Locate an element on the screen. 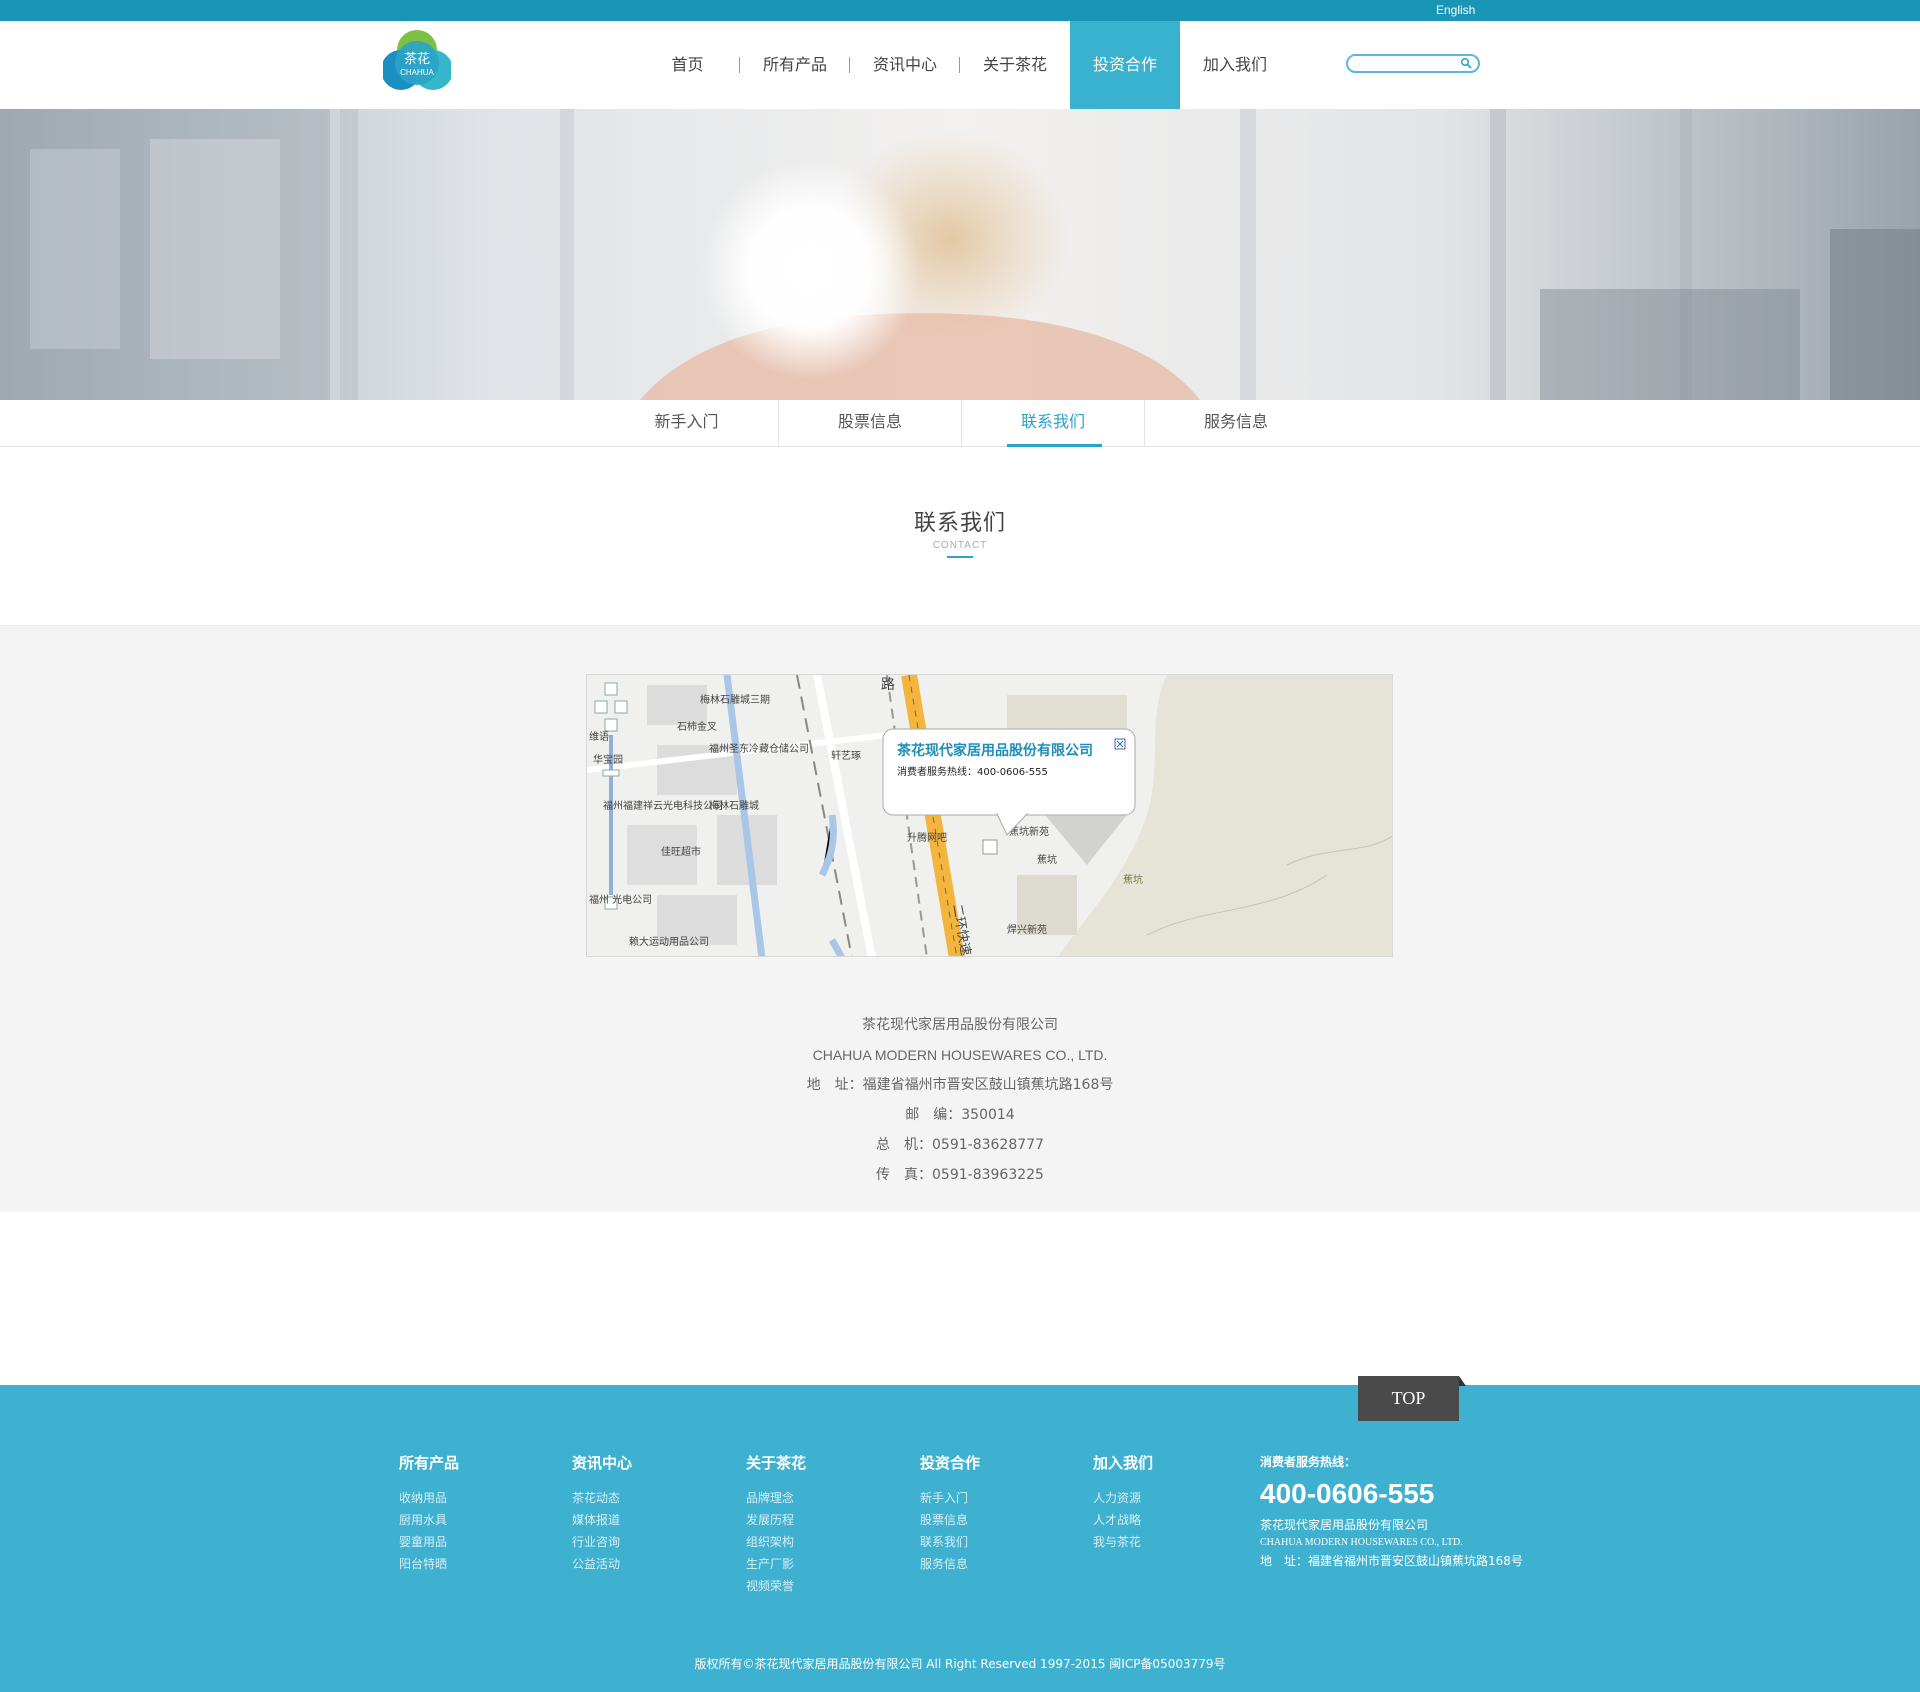  svg-text: 梅林石雕城三期 is located at coordinates (735, 699).